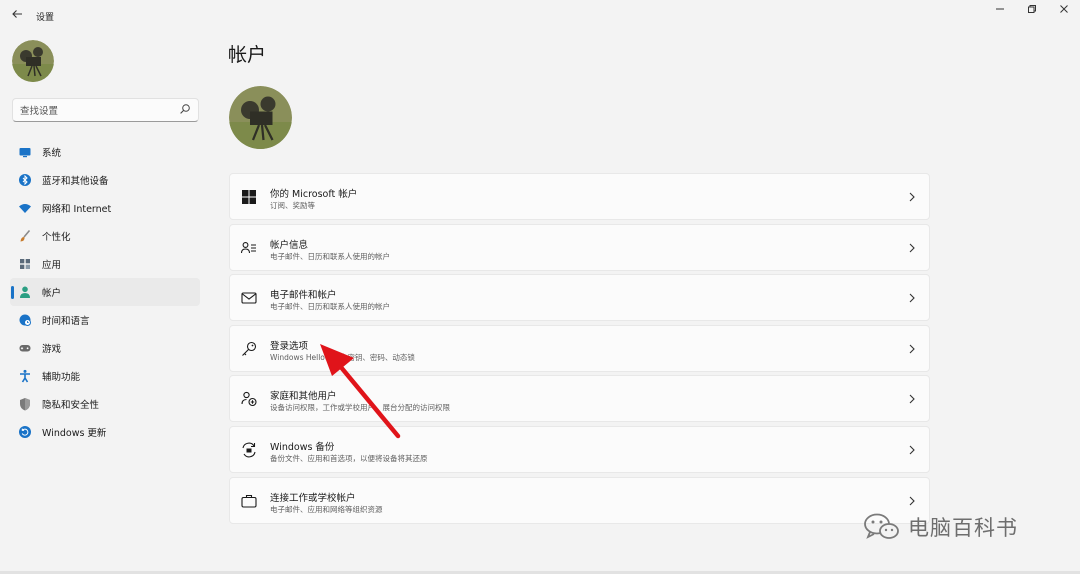 This screenshot has width=1080, height=574. I want to click on sidebar-item-network: 网络和 Internet, so click(105, 208).